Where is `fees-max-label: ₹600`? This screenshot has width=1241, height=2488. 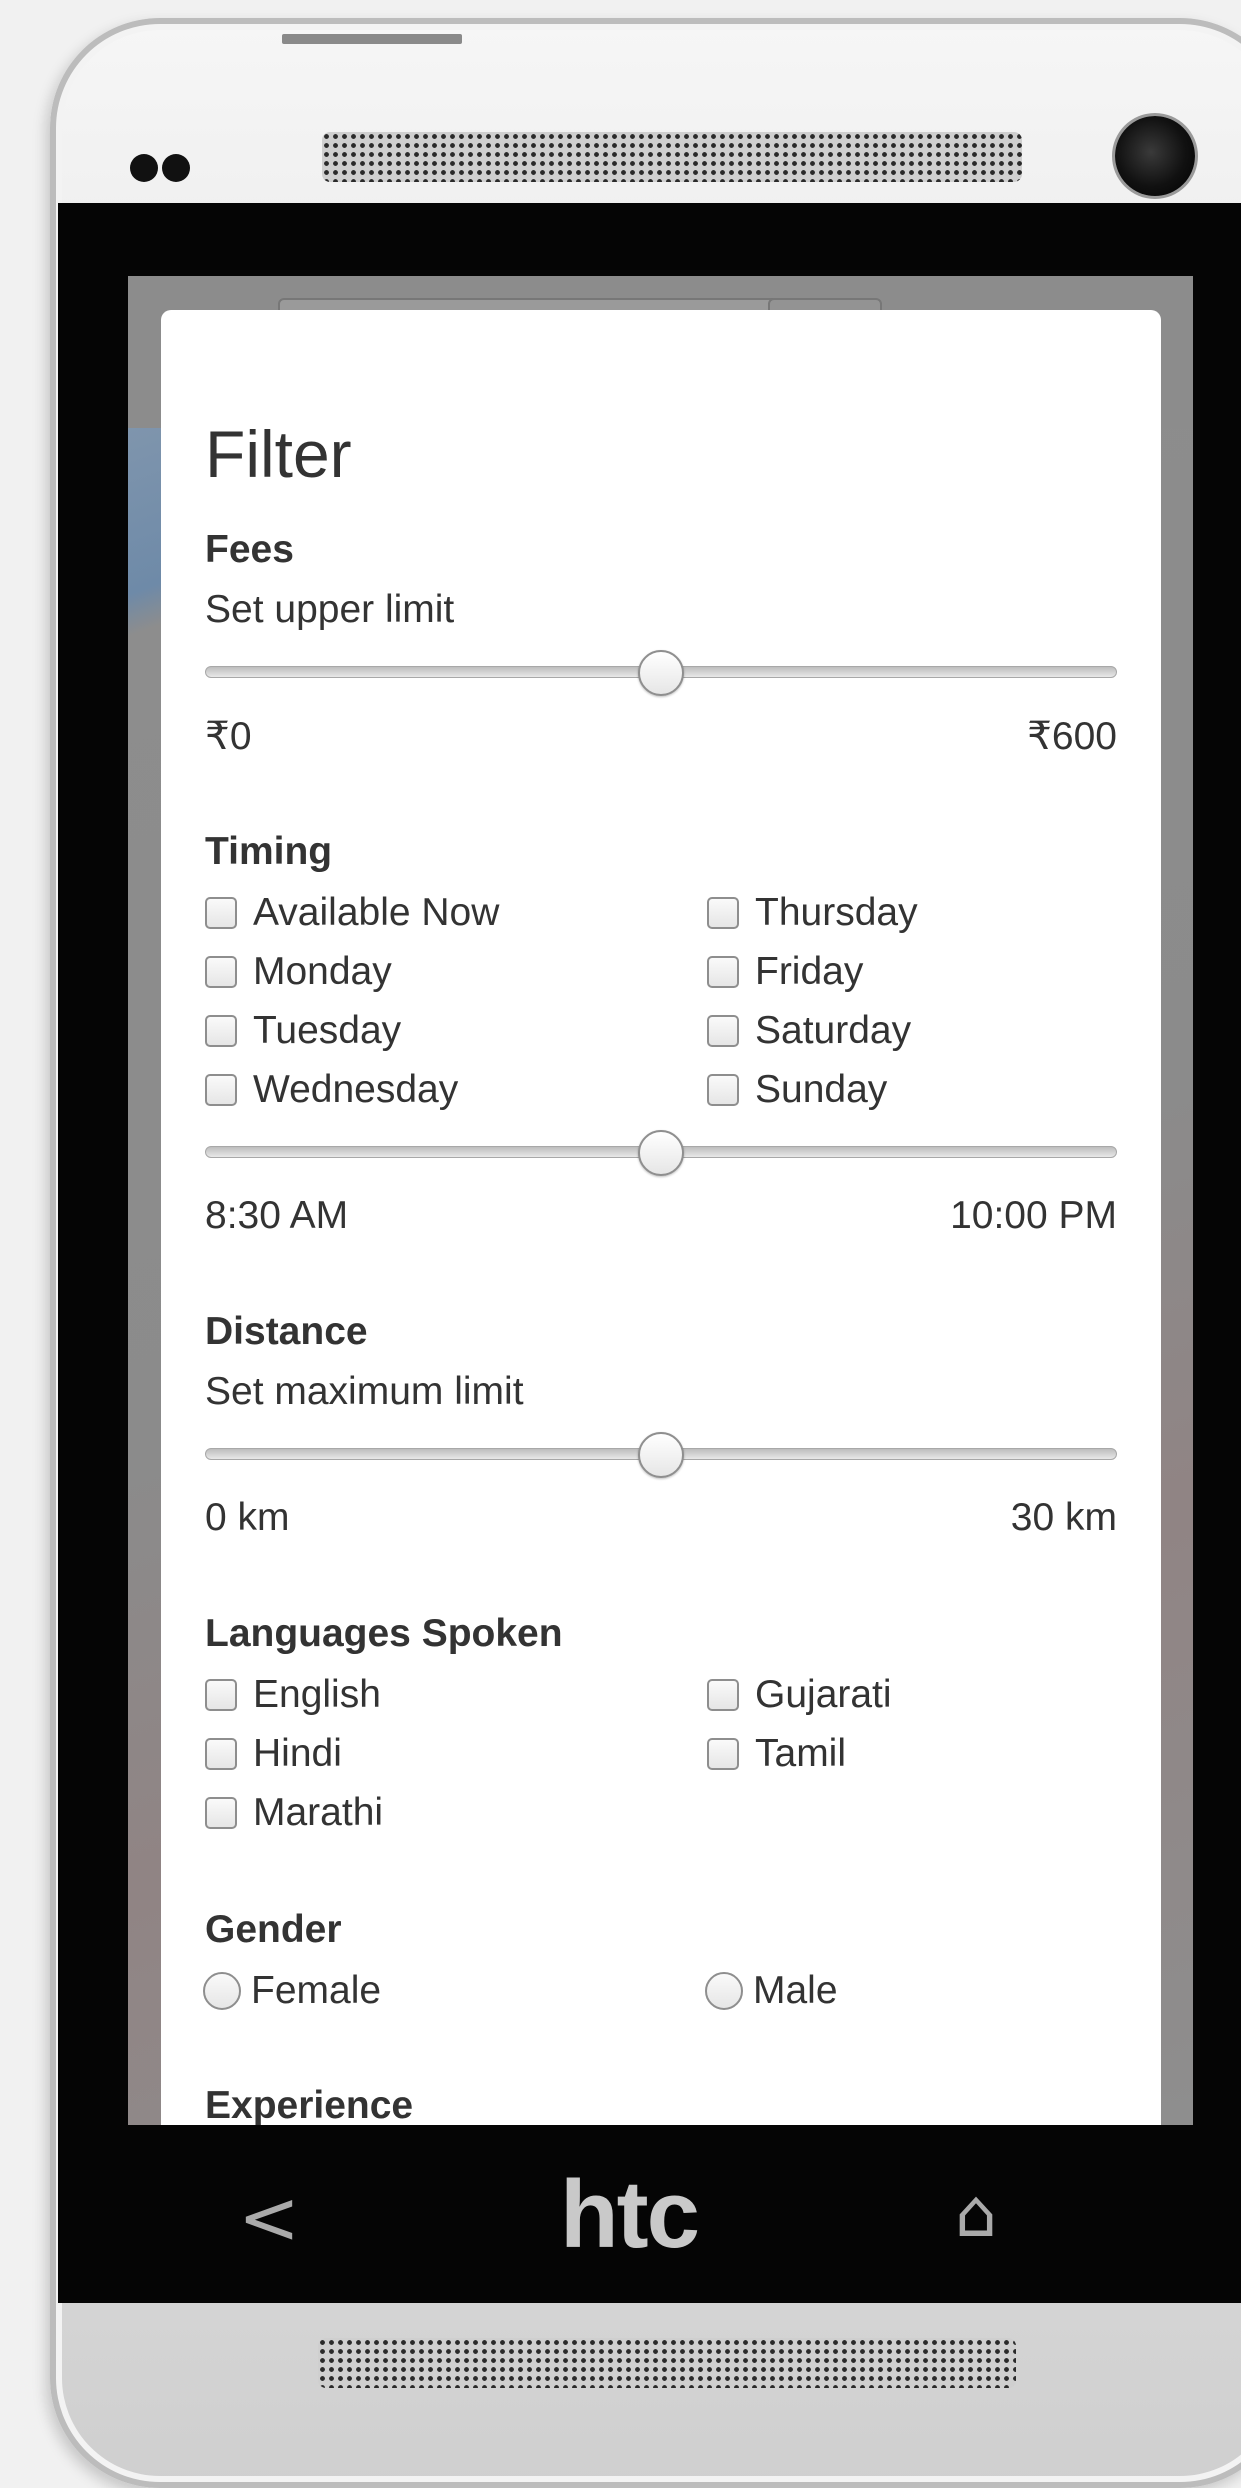 fees-max-label: ₹600 is located at coordinates (1072, 736).